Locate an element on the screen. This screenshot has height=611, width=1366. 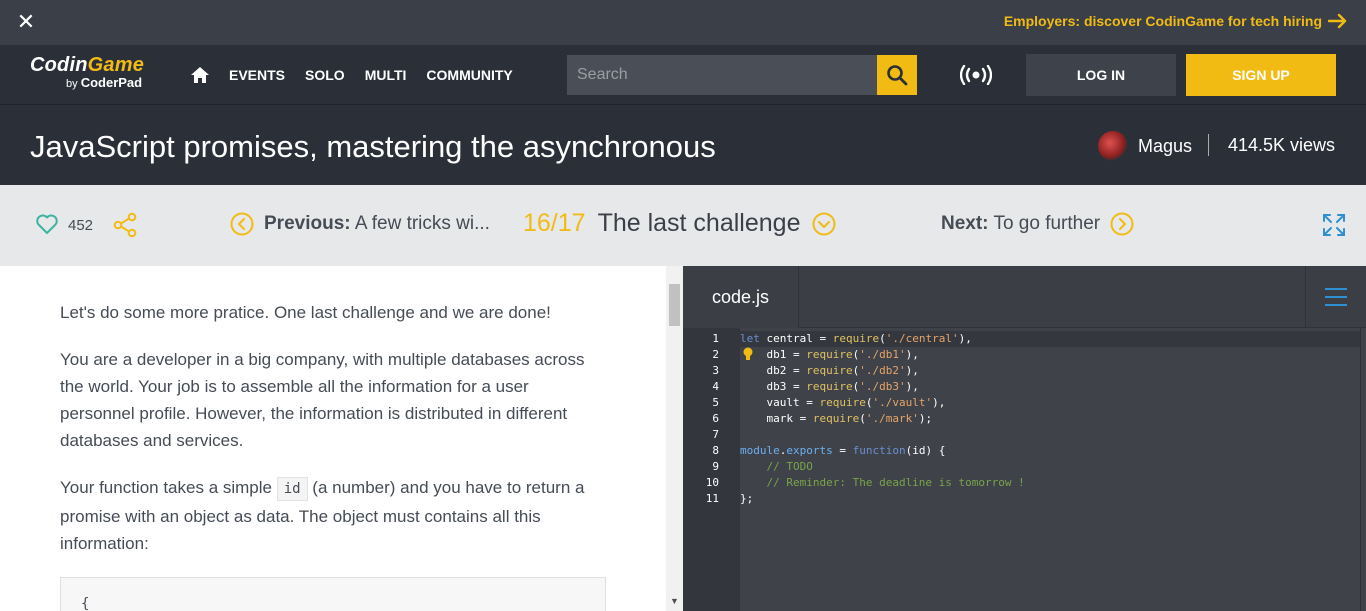
code-line: db1 = require('./db1'), is located at coordinates (829, 355).